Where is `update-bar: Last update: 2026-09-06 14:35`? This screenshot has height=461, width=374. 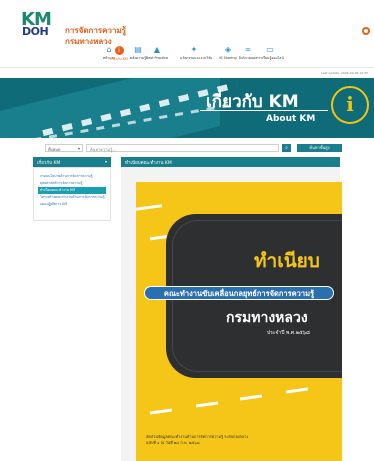 update-bar: Last update: 2026-09-06 14:35 is located at coordinates (187, 73).